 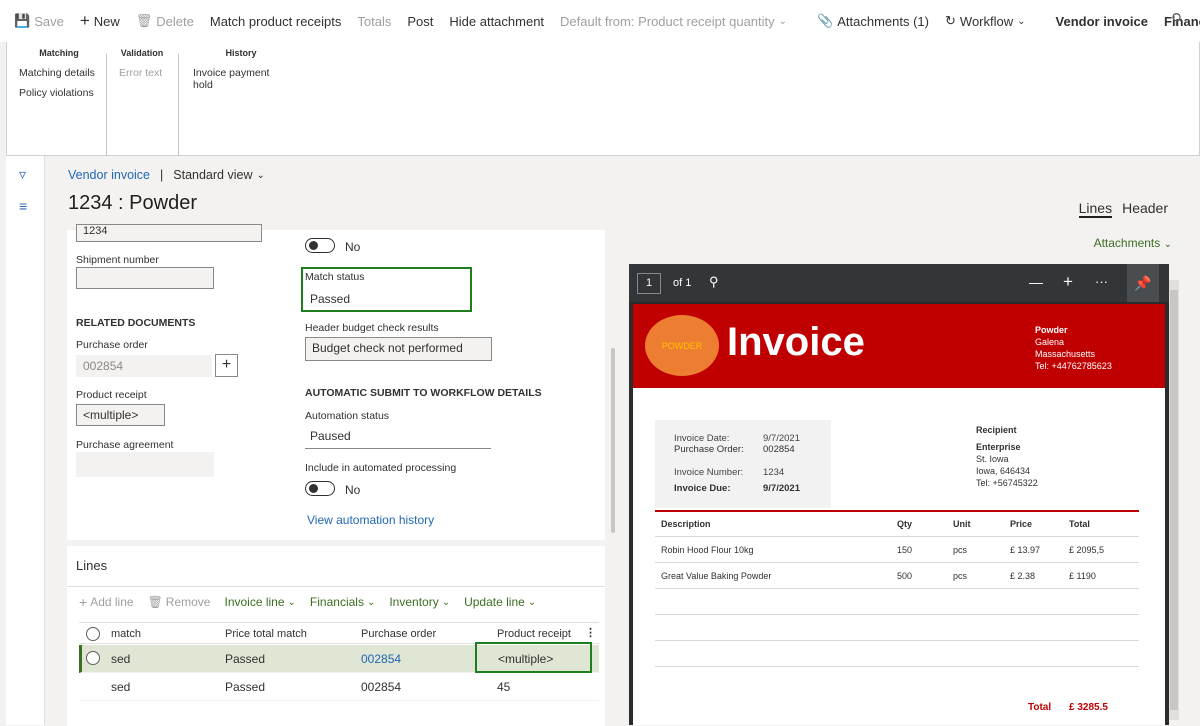 I want to click on ribbon-group-history: History Invoice payment hold, so click(x=241, y=73).